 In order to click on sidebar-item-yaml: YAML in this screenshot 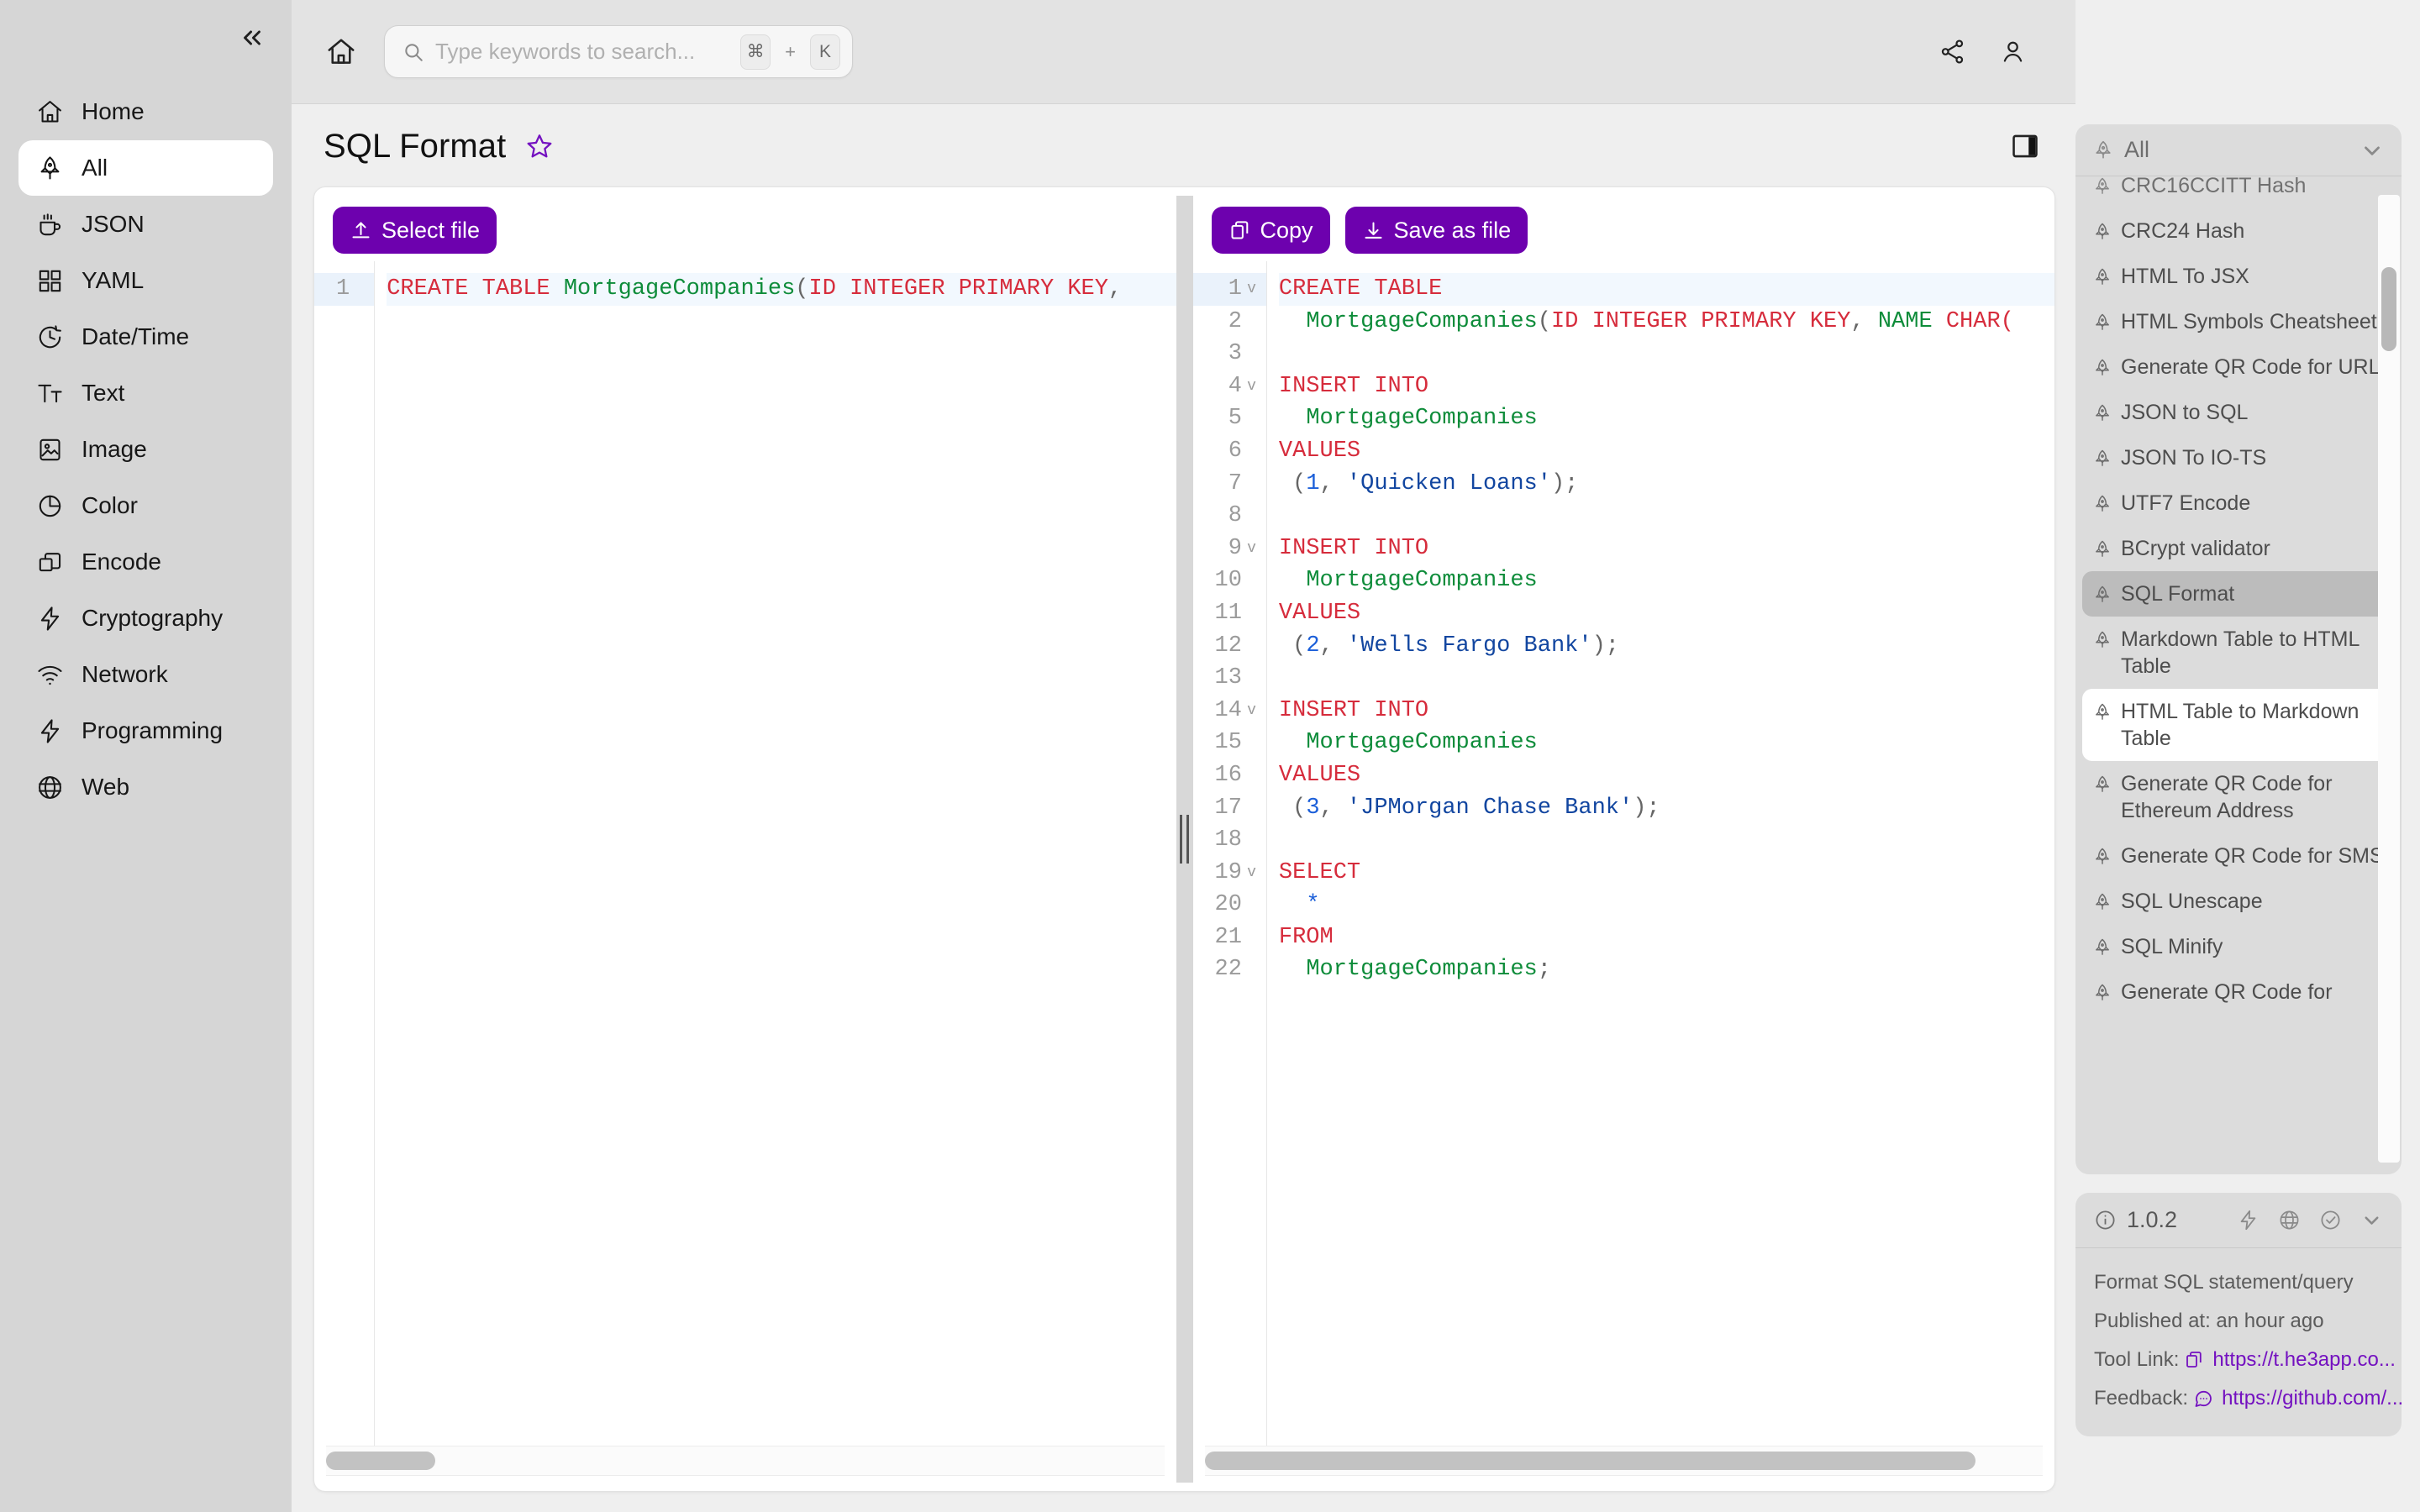, I will do `click(146, 280)`.